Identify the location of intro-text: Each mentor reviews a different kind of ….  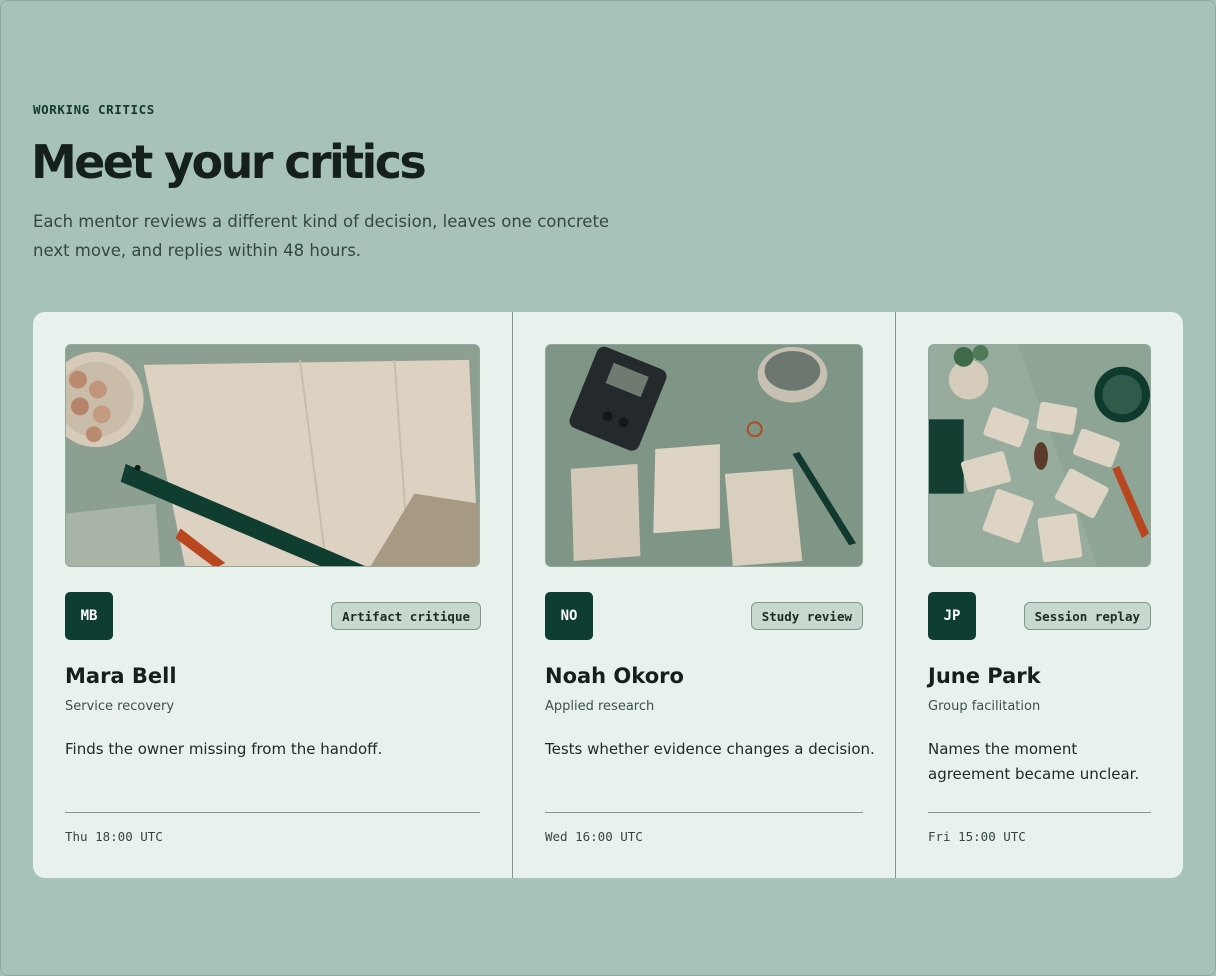
(321, 236).